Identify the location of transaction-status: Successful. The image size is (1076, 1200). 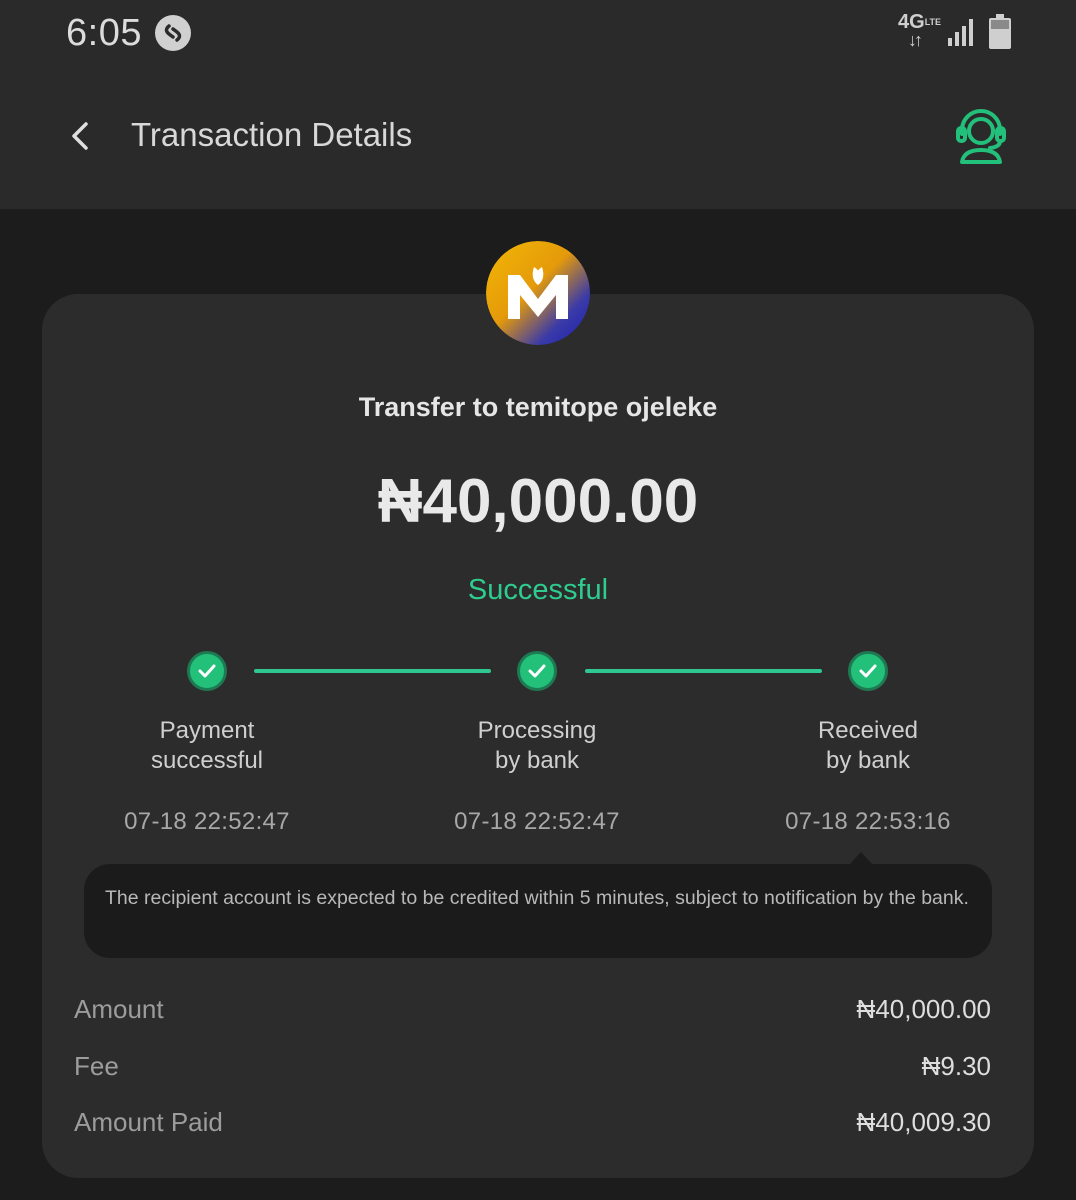
(538, 590).